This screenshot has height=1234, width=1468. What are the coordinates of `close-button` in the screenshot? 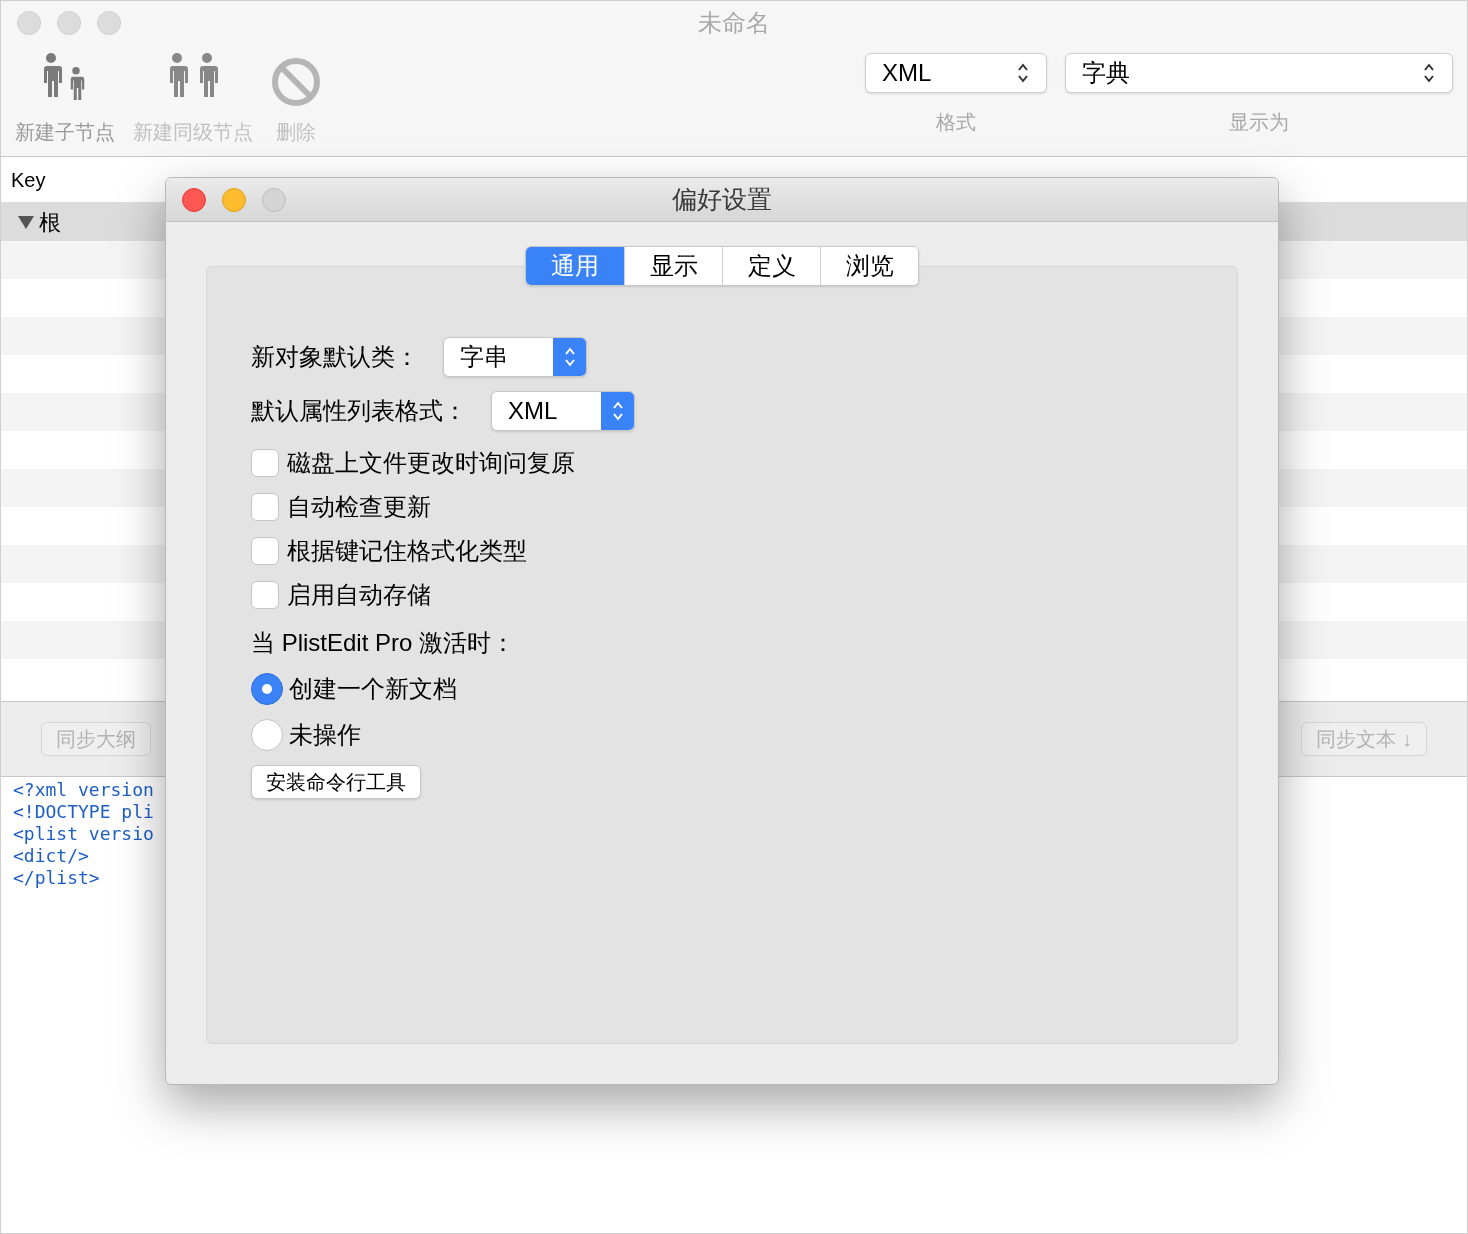 It's located at (194, 199).